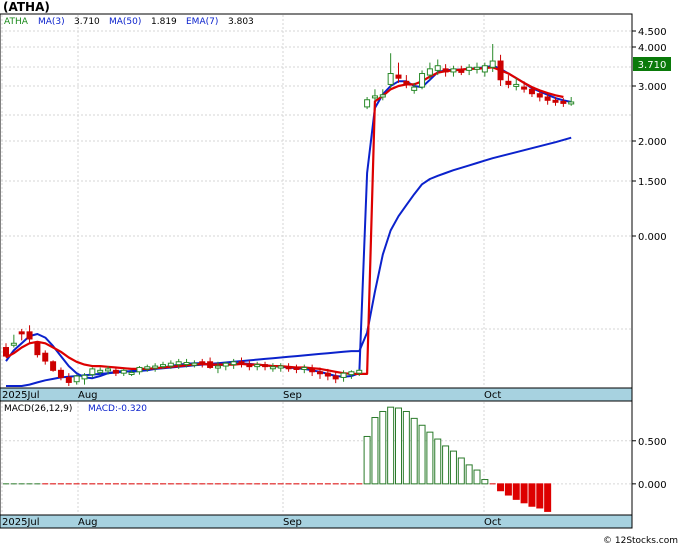 This screenshot has width=680, height=546. What do you see at coordinates (652, 182) in the screenshot?
I see `price-tick-label: 1.500` at bounding box center [652, 182].